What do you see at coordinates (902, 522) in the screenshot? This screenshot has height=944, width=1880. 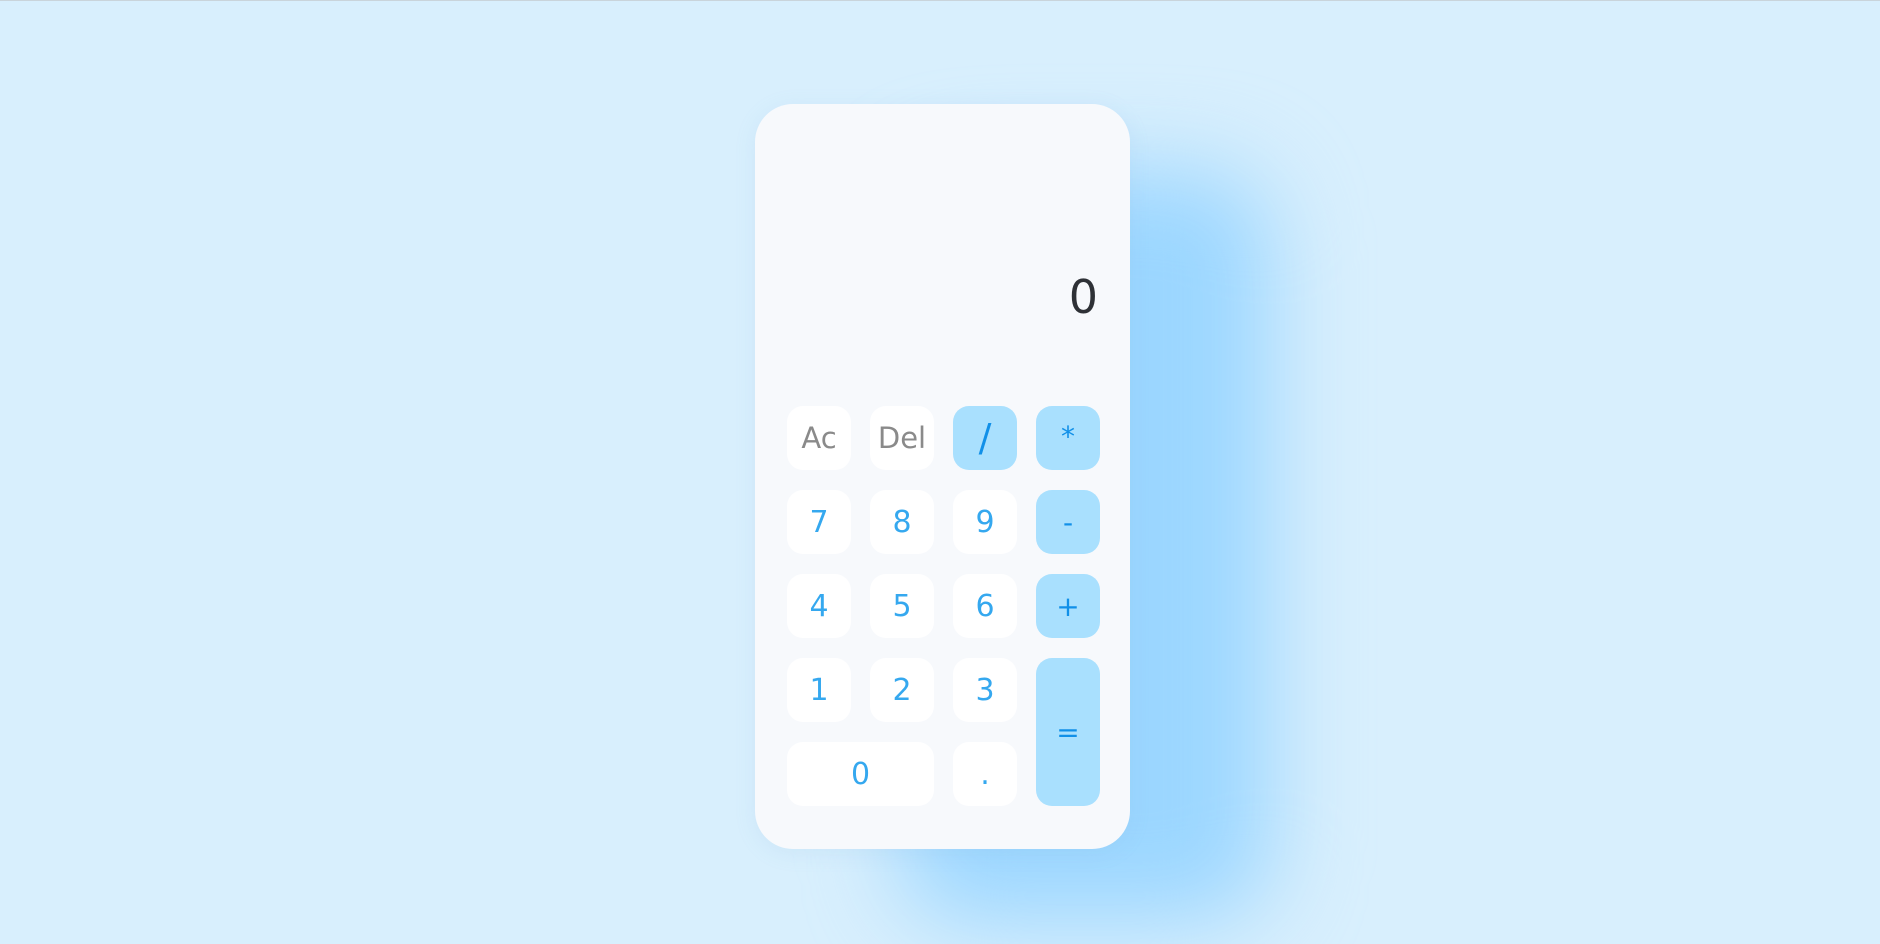 I see `digit-8-button: 8` at bounding box center [902, 522].